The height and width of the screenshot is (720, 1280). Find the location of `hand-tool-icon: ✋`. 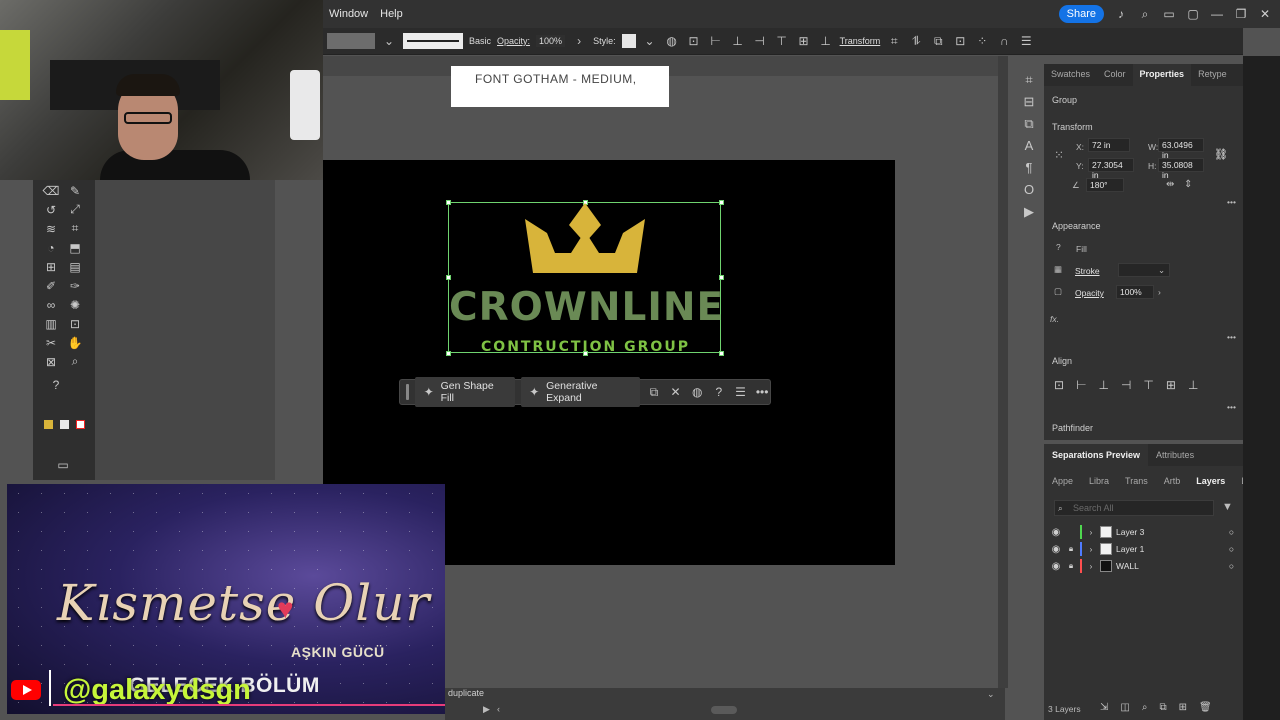

hand-tool-icon: ✋ is located at coordinates (75, 342).